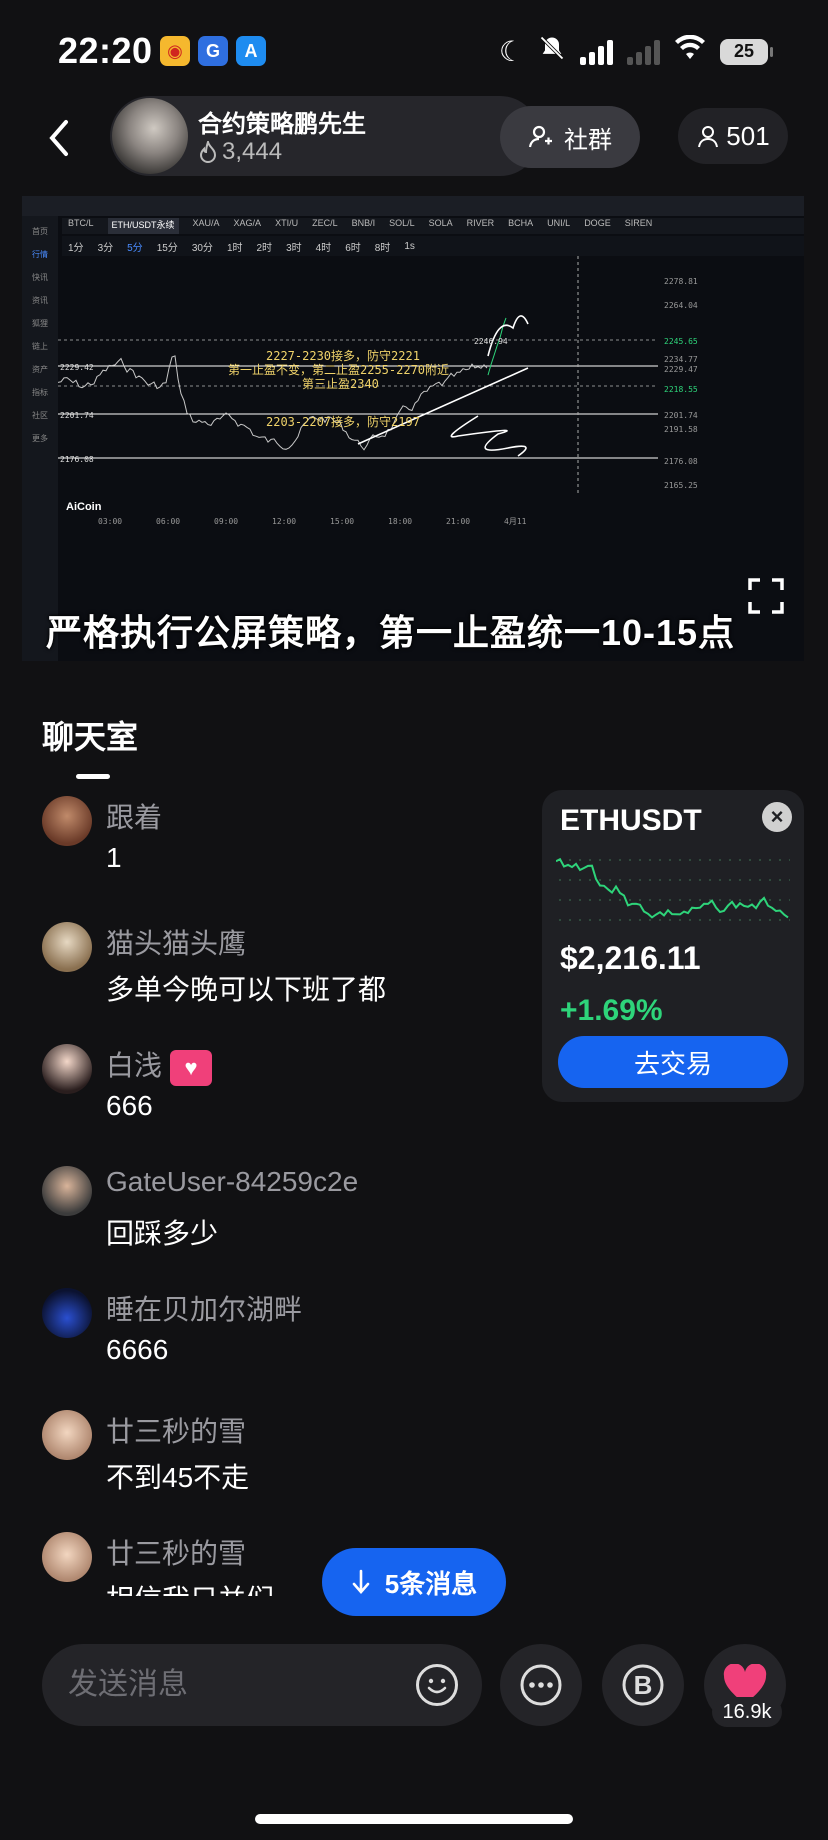 The height and width of the screenshot is (1840, 828). I want to click on ticker-price: $2,216.11, so click(630, 958).